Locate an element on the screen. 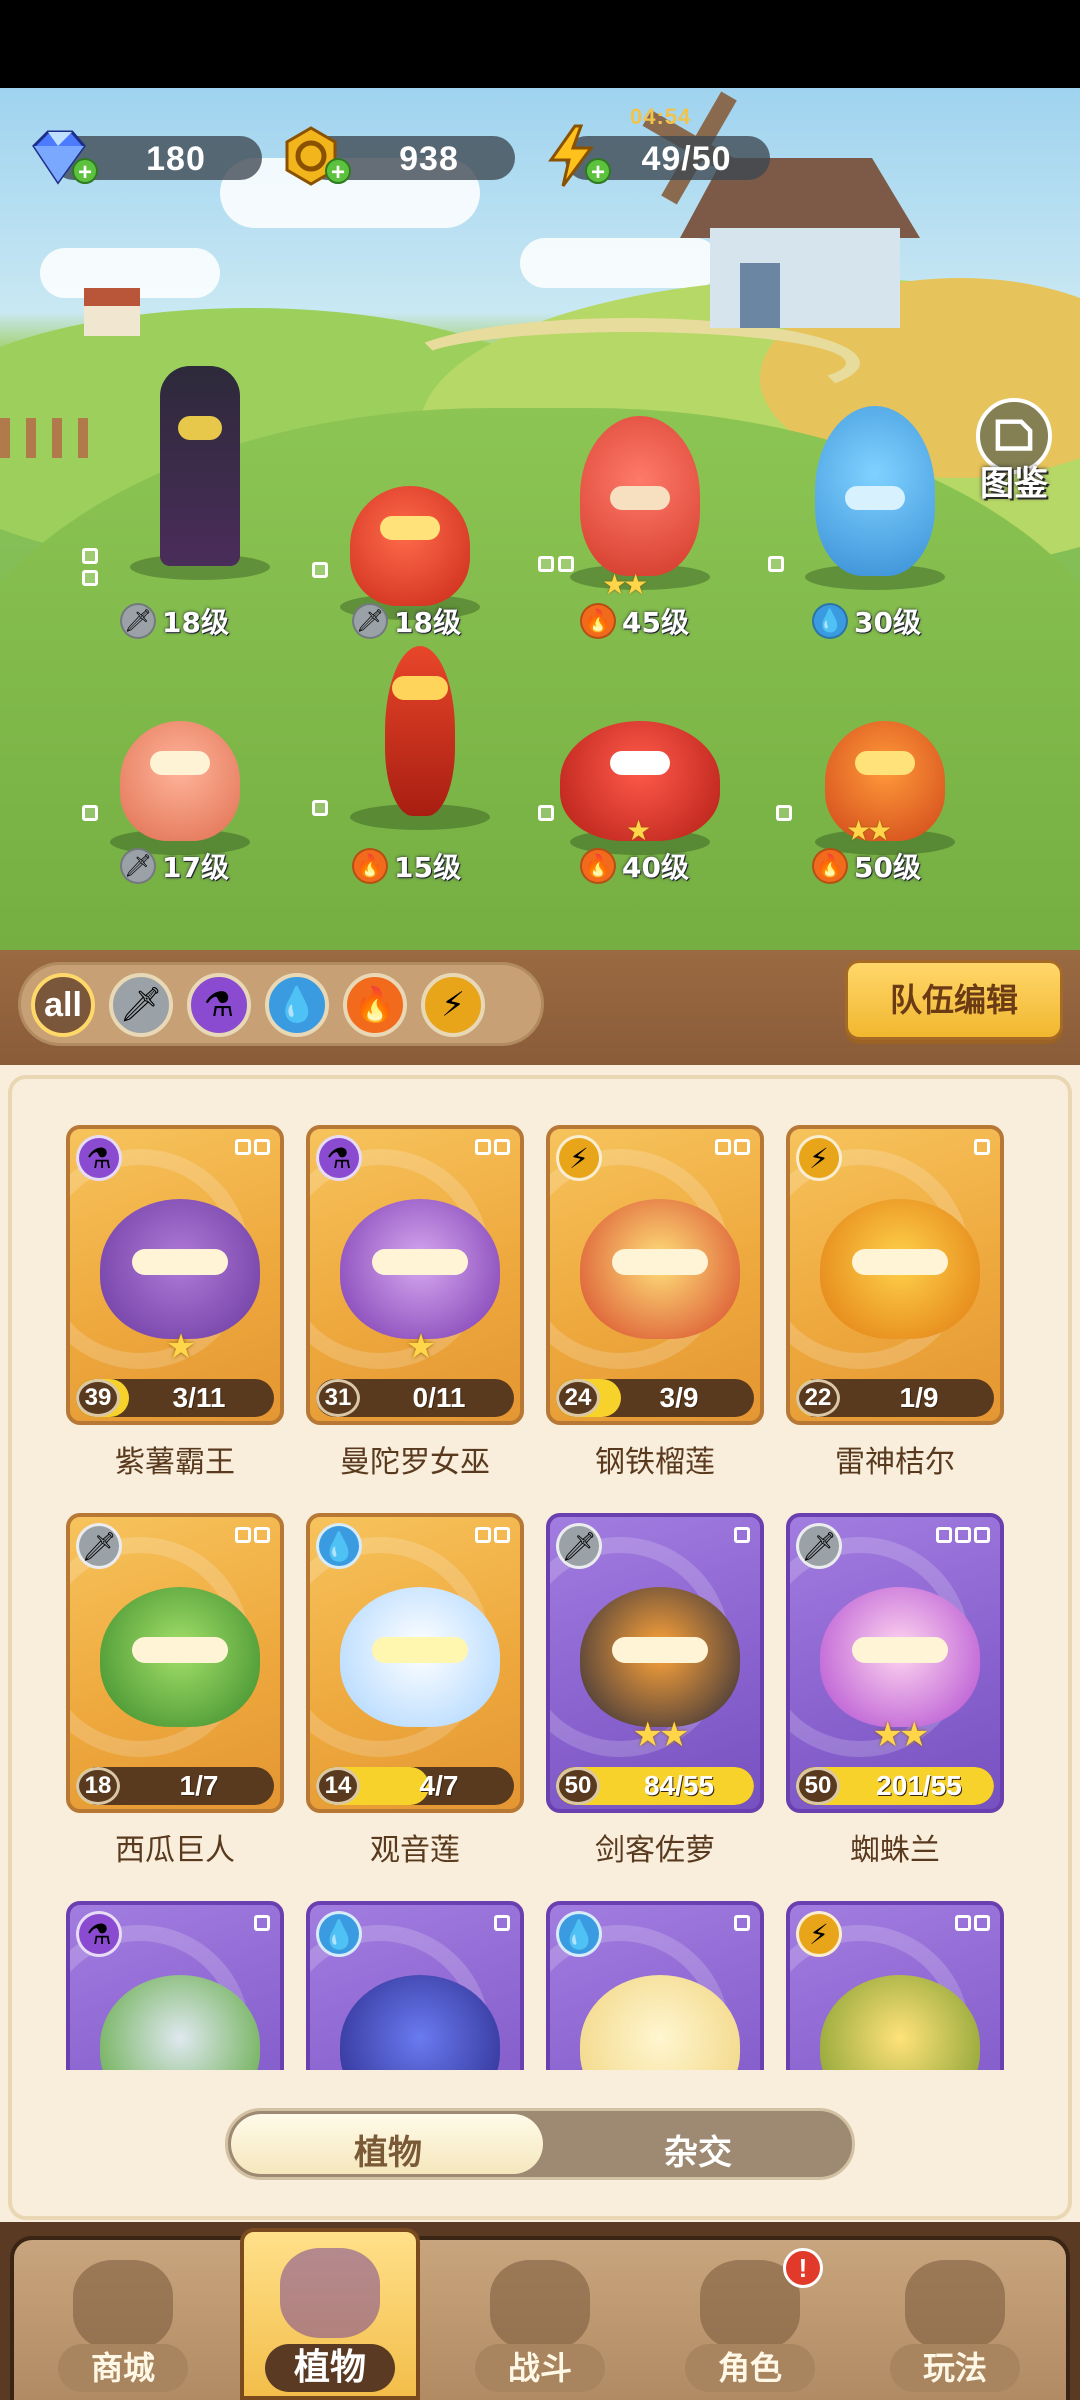 The height and width of the screenshot is (2400, 1080). plant-name: 西瓜巨人 is located at coordinates (175, 1850).